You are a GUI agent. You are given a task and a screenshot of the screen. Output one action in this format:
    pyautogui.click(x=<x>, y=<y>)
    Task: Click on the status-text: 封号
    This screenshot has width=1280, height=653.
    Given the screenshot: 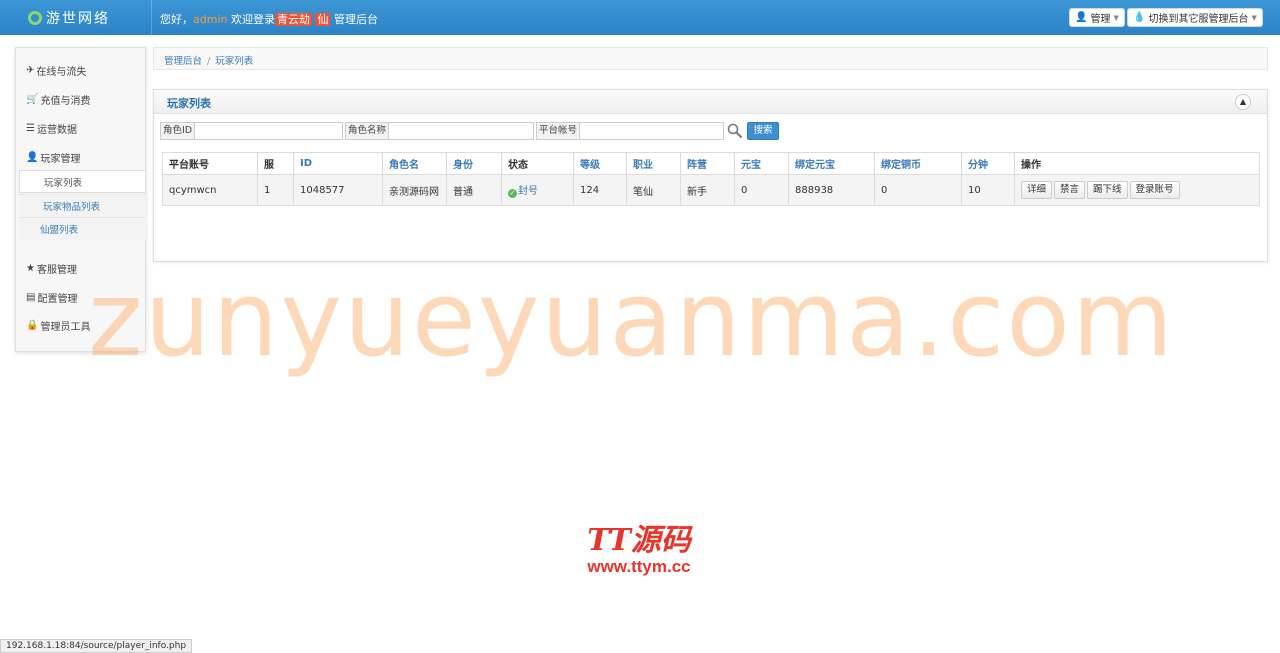 What is the action you would take?
    pyautogui.click(x=528, y=191)
    